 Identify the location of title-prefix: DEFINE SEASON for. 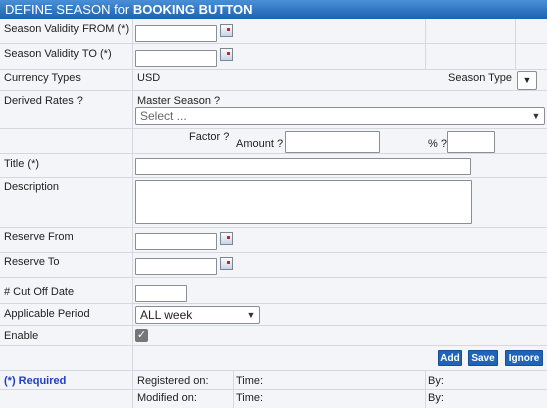
(67, 9).